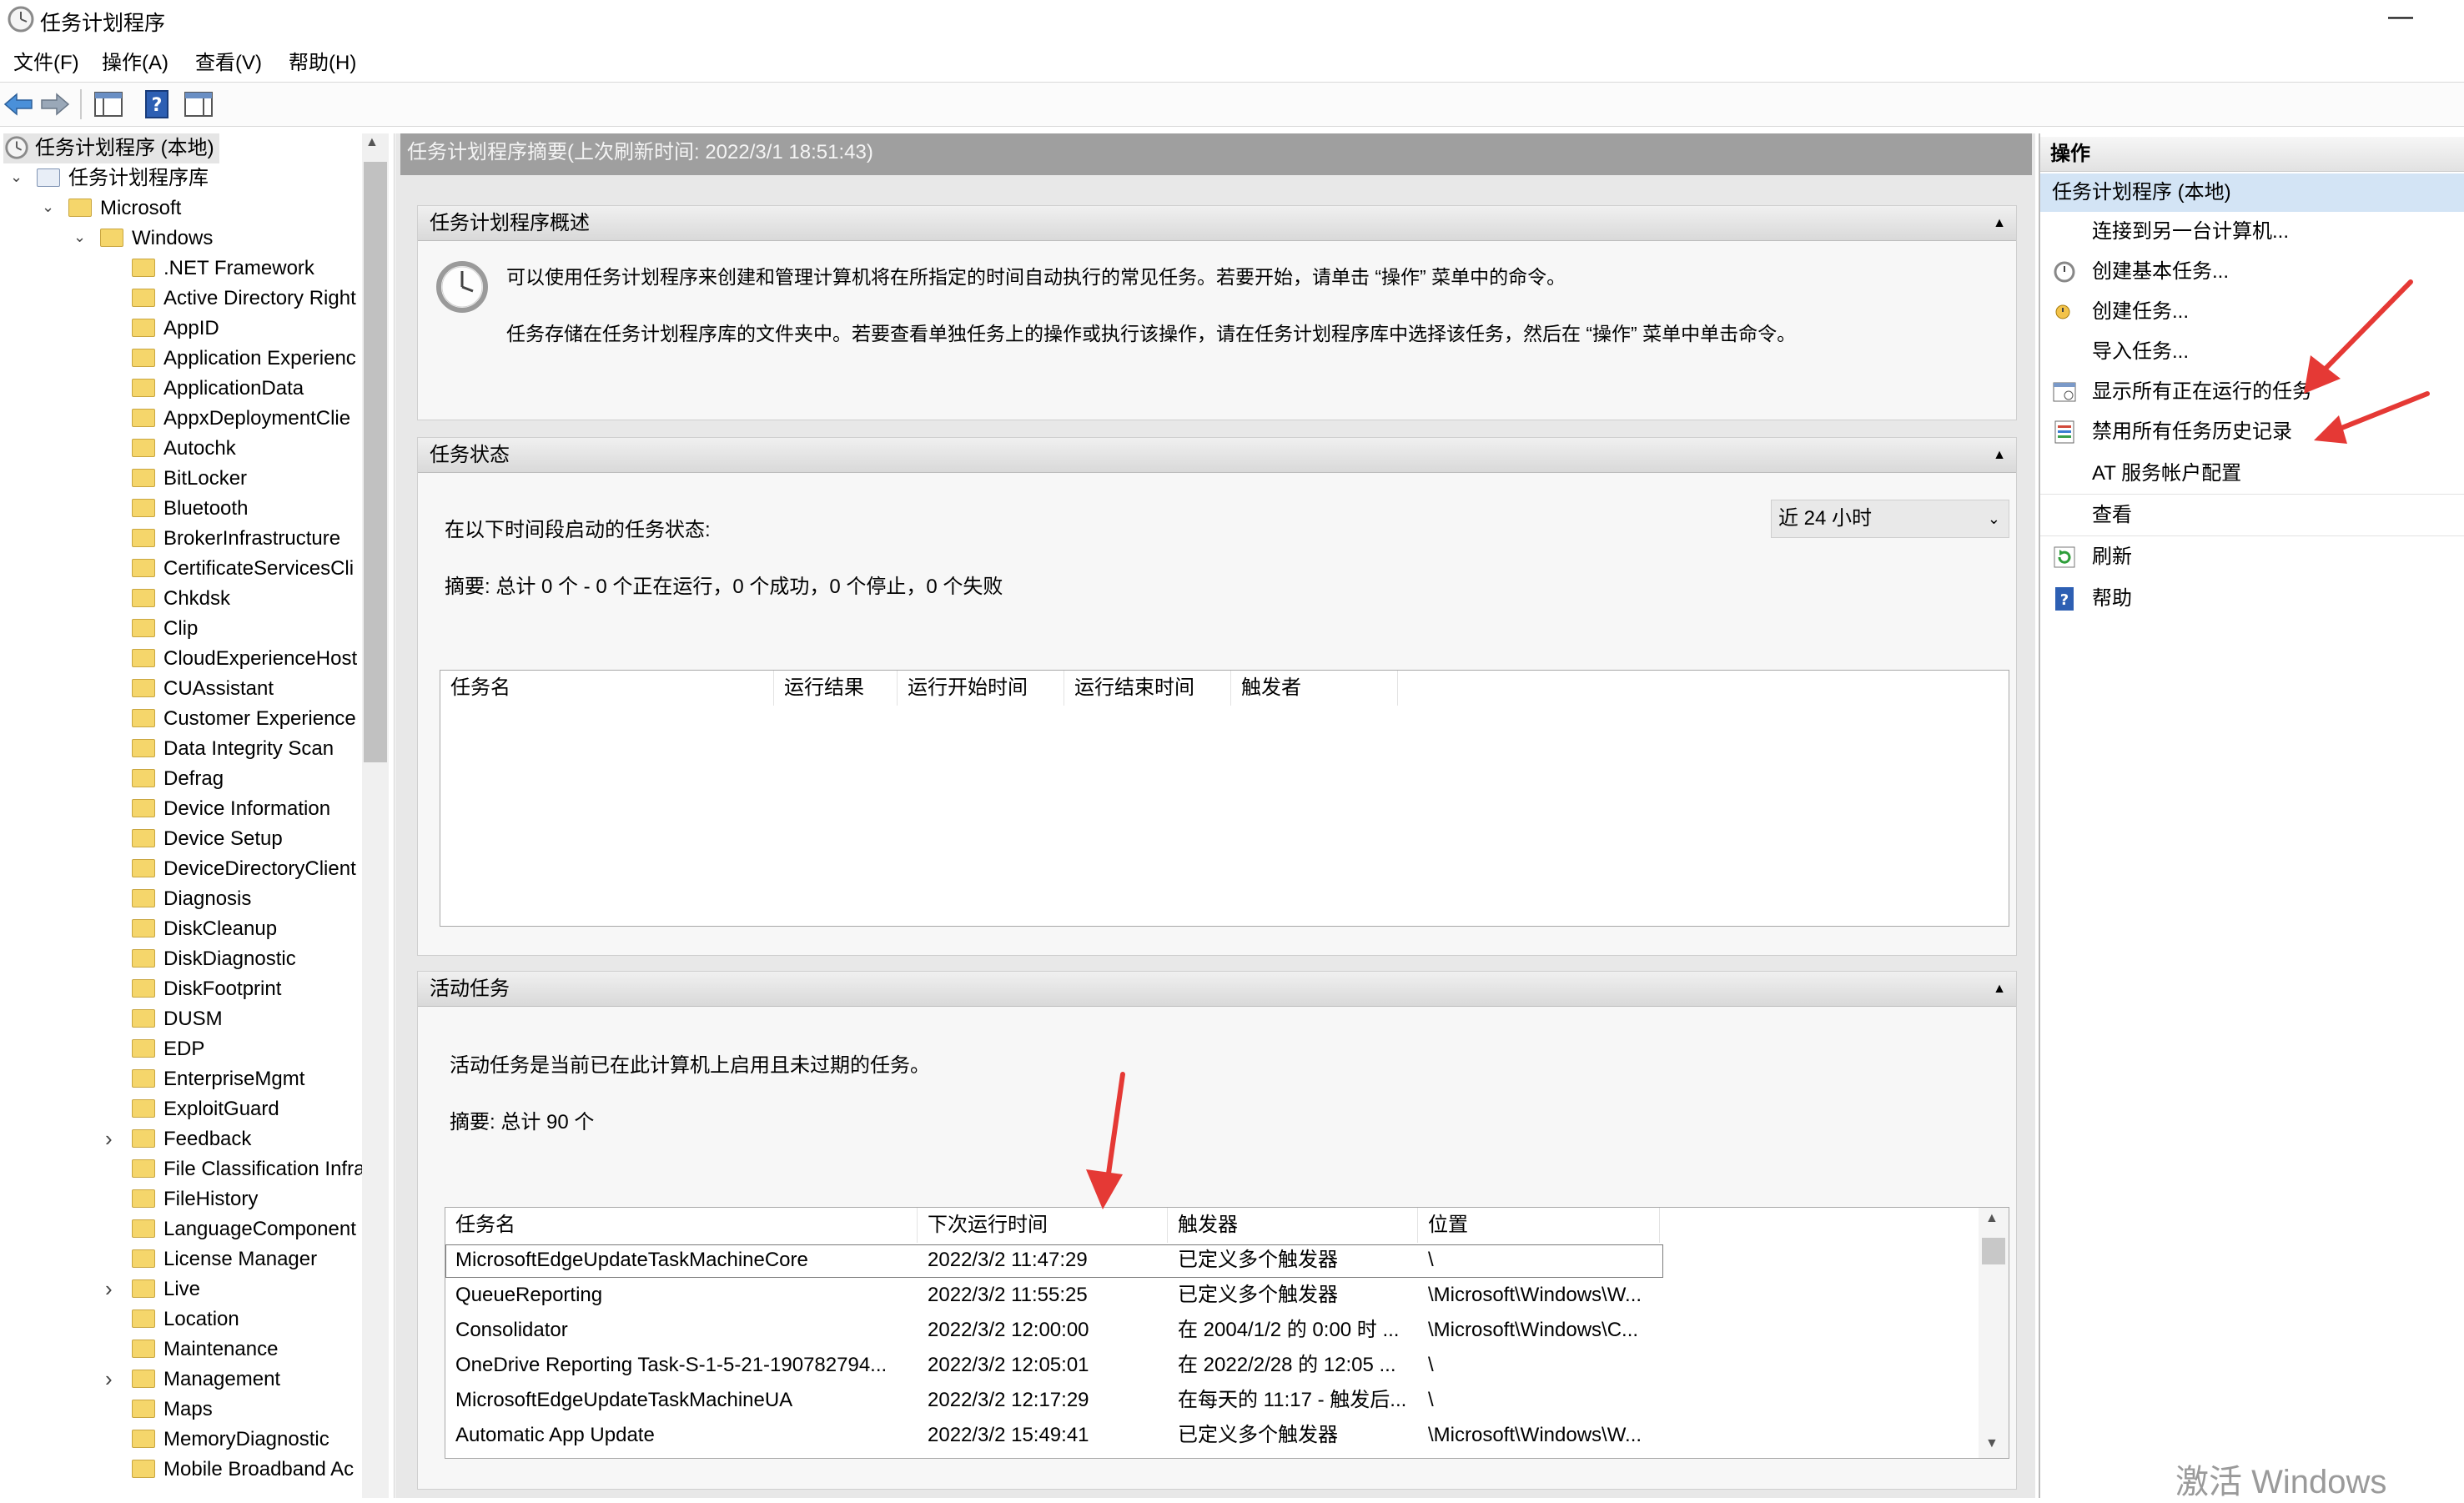 The image size is (2464, 1503). I want to click on tree-item-folder: Customer Experience, so click(244, 719).